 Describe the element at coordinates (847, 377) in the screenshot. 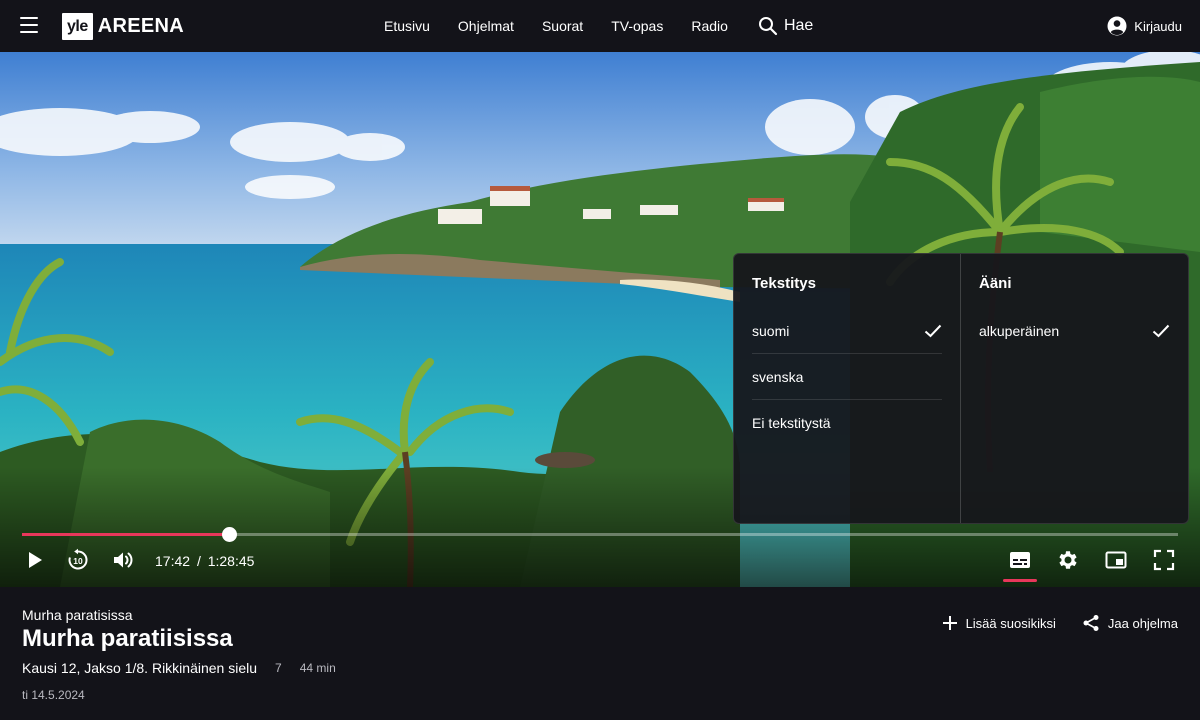

I see `subtitle-option-svenska: svenska` at that location.